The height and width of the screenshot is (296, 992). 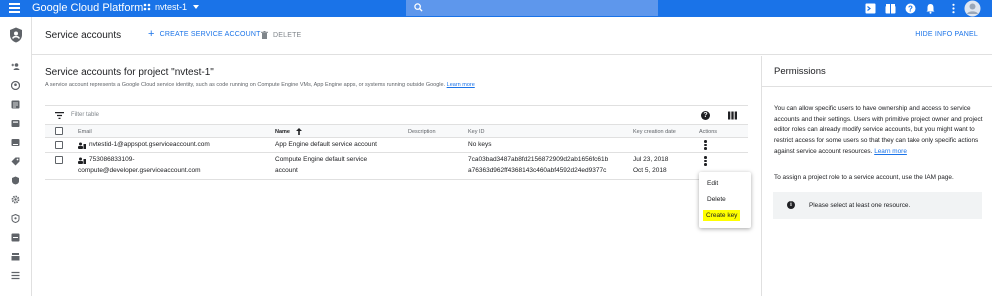 I want to click on row-name: App Engine default service account, so click(x=326, y=144).